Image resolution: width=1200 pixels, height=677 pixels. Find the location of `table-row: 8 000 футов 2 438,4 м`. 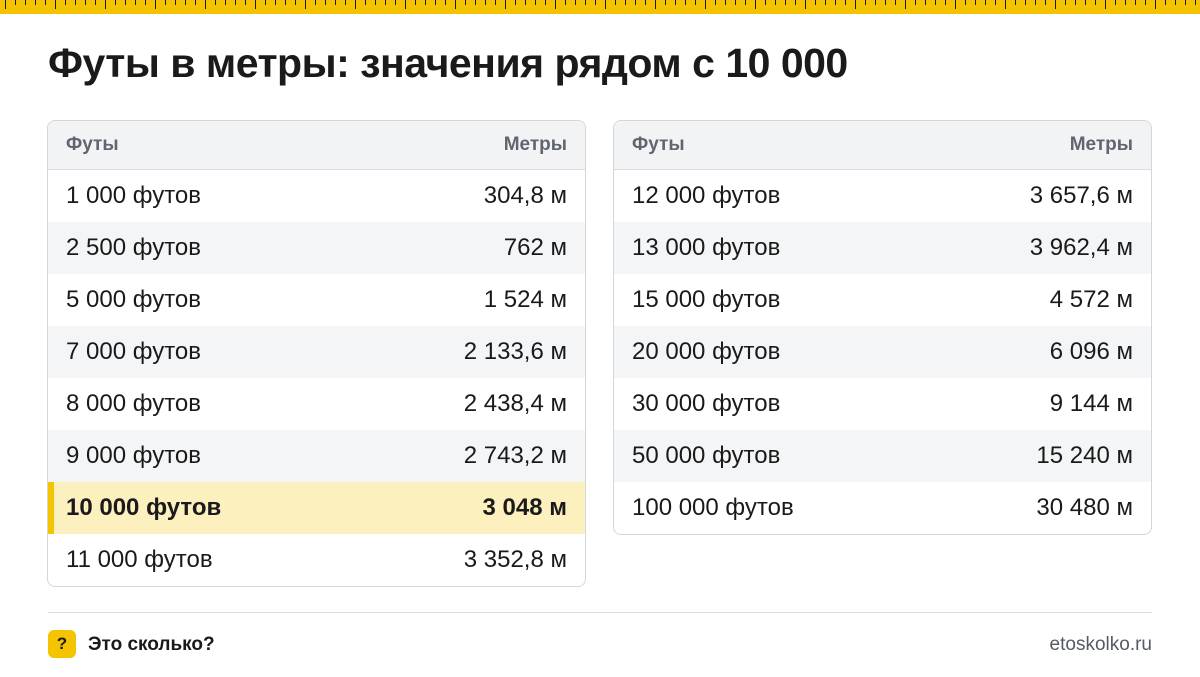

table-row: 8 000 футов 2 438,4 м is located at coordinates (316, 404).